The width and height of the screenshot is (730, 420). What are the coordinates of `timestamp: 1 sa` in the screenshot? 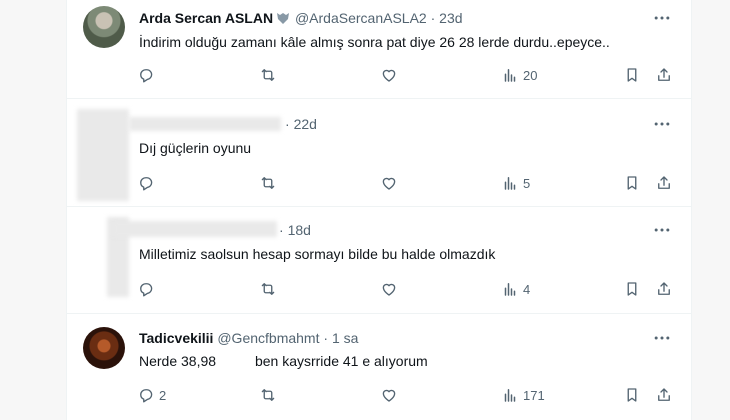 It's located at (345, 338).